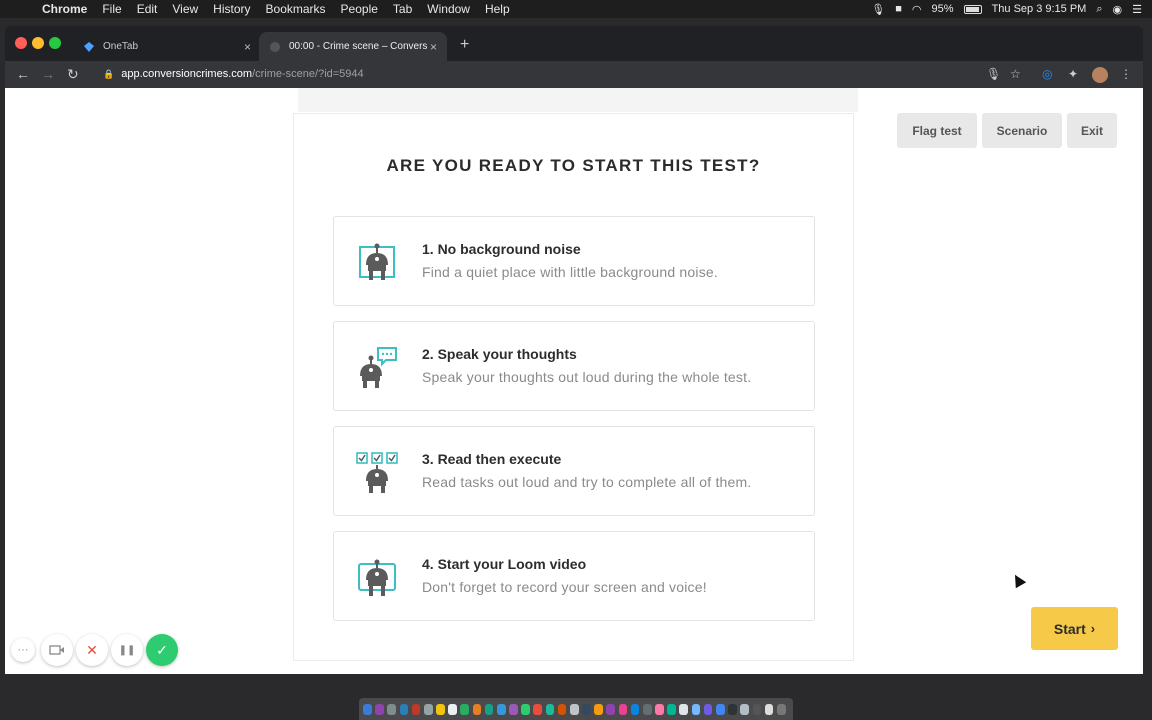 This screenshot has width=1152, height=720. What do you see at coordinates (185, 9) in the screenshot?
I see `menu-view: View` at bounding box center [185, 9].